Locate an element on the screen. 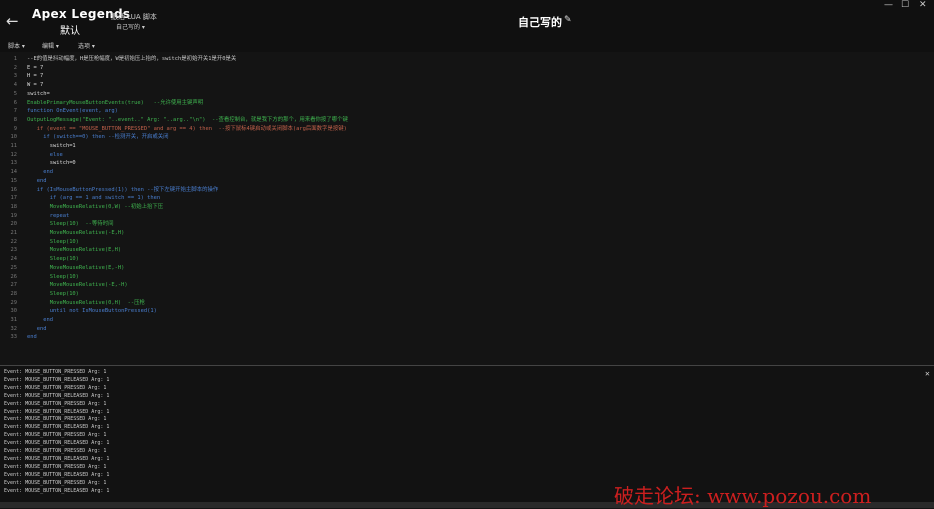  code-text: switch= is located at coordinates (38, 93).